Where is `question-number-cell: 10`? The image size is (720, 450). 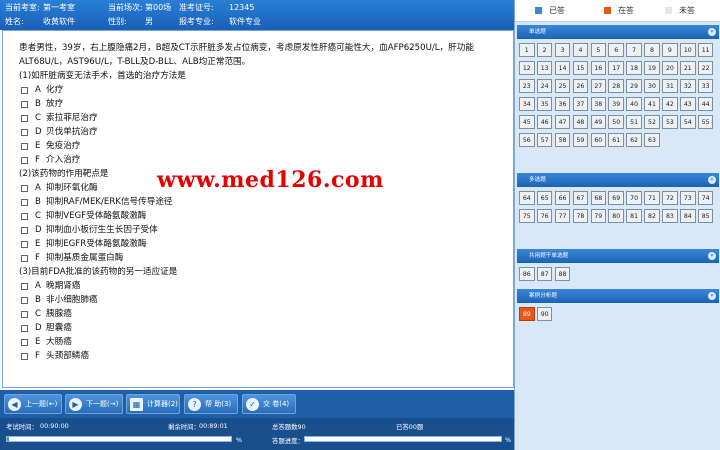 question-number-cell: 10 is located at coordinates (688, 50).